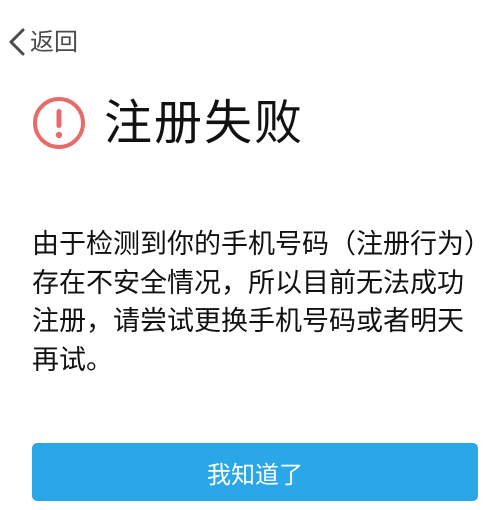  What do you see at coordinates (17, 42) in the screenshot?
I see `chevron-left-icon` at bounding box center [17, 42].